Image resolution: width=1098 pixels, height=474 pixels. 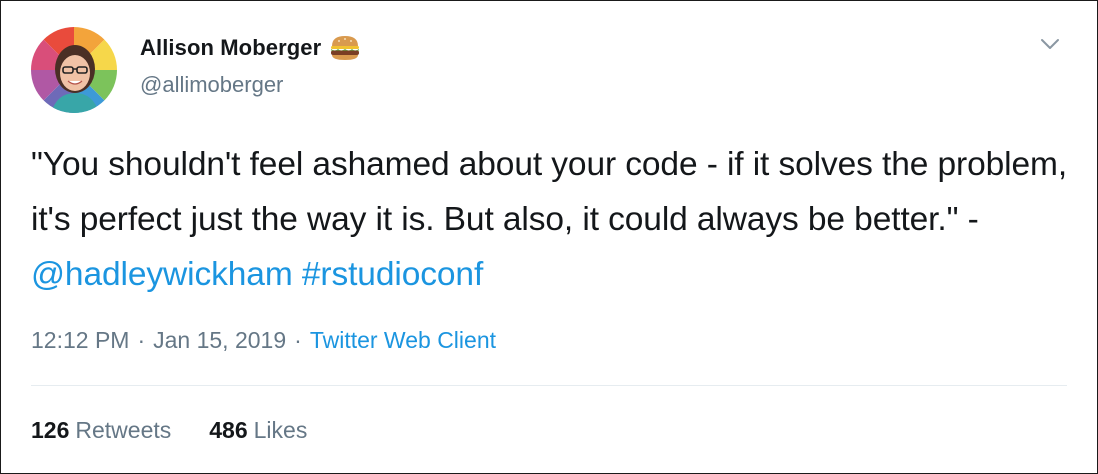 I want to click on hamburger-emoji-icon, so click(x=345, y=48).